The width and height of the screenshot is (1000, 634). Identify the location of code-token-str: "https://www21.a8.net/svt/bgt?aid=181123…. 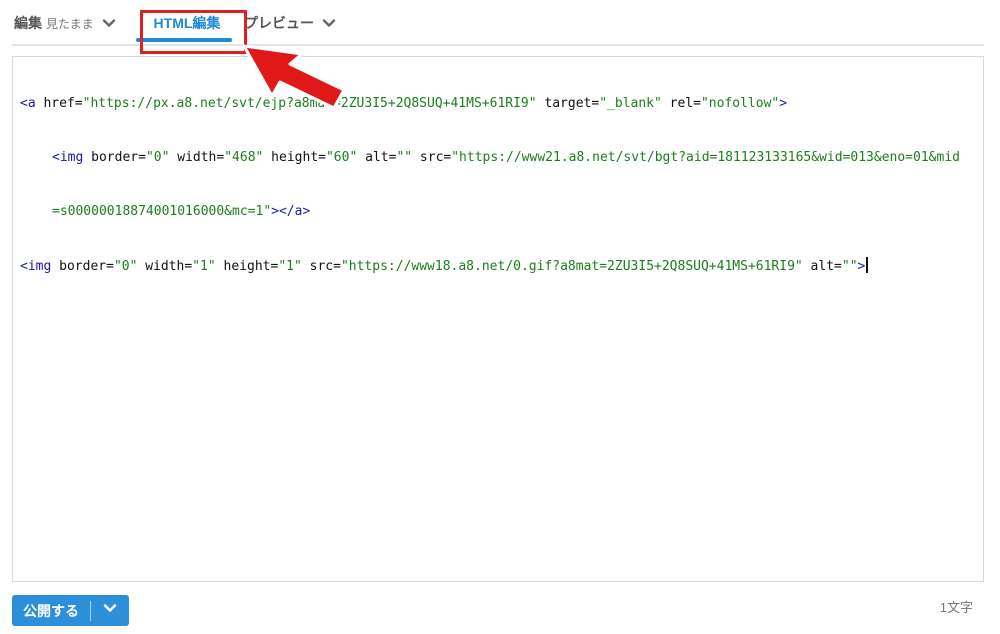
(705, 157).